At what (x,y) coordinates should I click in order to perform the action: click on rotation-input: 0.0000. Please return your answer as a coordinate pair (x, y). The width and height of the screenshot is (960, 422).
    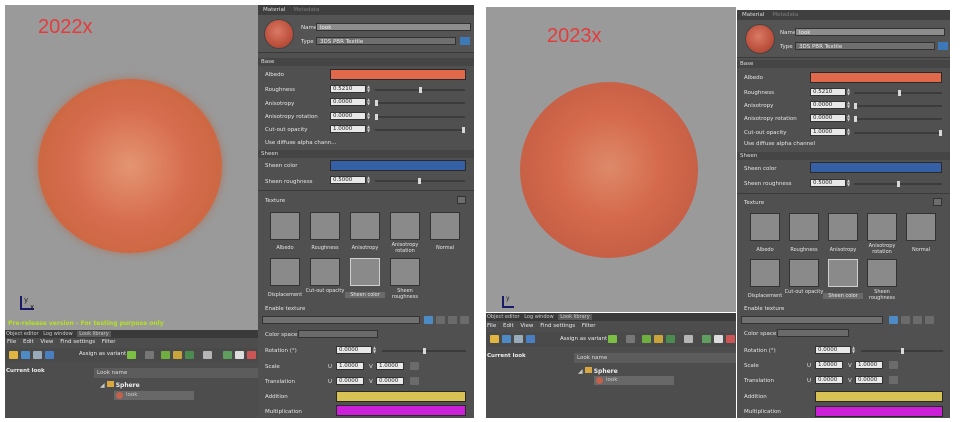
    Looking at the image, I should click on (833, 350).